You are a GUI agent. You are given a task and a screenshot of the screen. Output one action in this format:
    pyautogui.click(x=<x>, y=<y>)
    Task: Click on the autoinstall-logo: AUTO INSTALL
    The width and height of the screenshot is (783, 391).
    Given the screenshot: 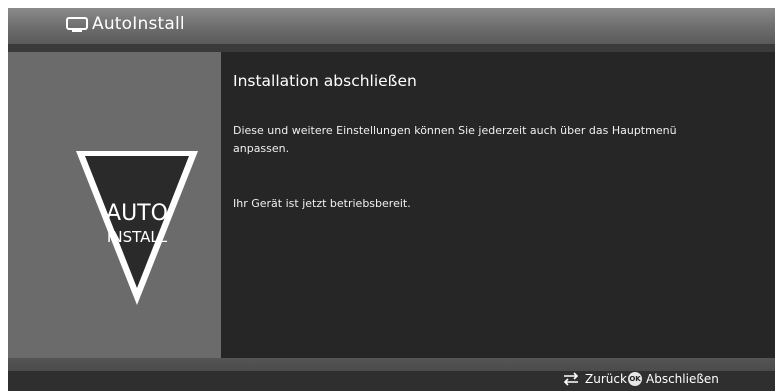 What is the action you would take?
    pyautogui.click(x=137, y=228)
    